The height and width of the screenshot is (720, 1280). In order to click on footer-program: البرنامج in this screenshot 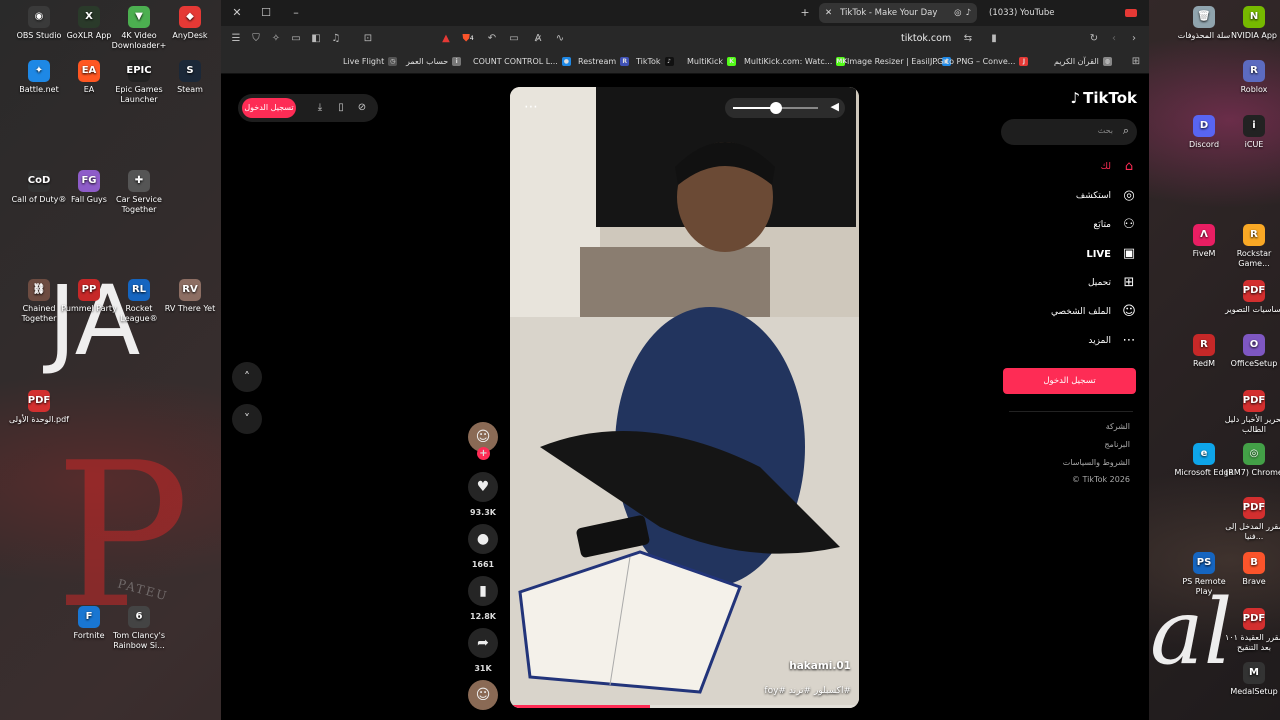, I will do `click(1117, 444)`.